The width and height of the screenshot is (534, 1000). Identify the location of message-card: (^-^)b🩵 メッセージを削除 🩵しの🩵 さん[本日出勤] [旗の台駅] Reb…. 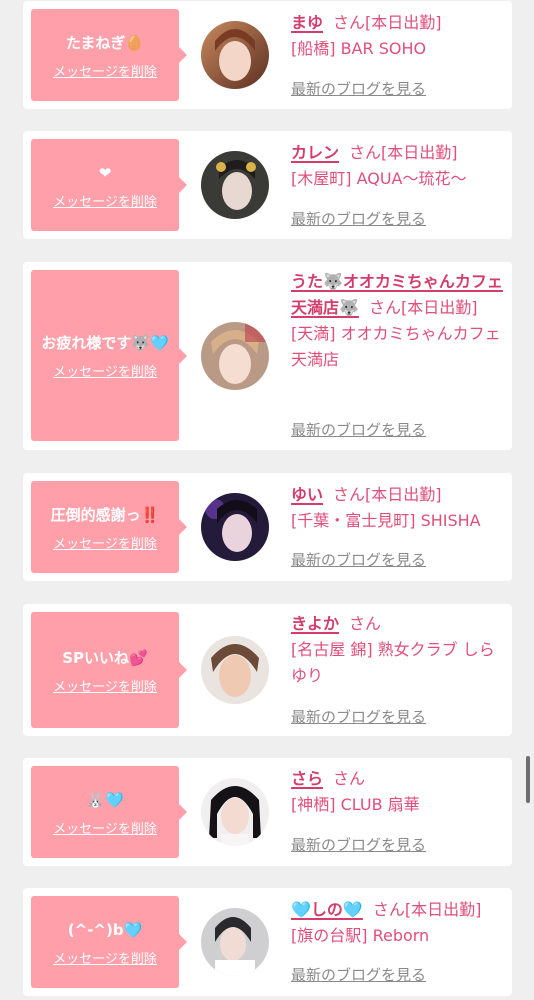
(267, 942).